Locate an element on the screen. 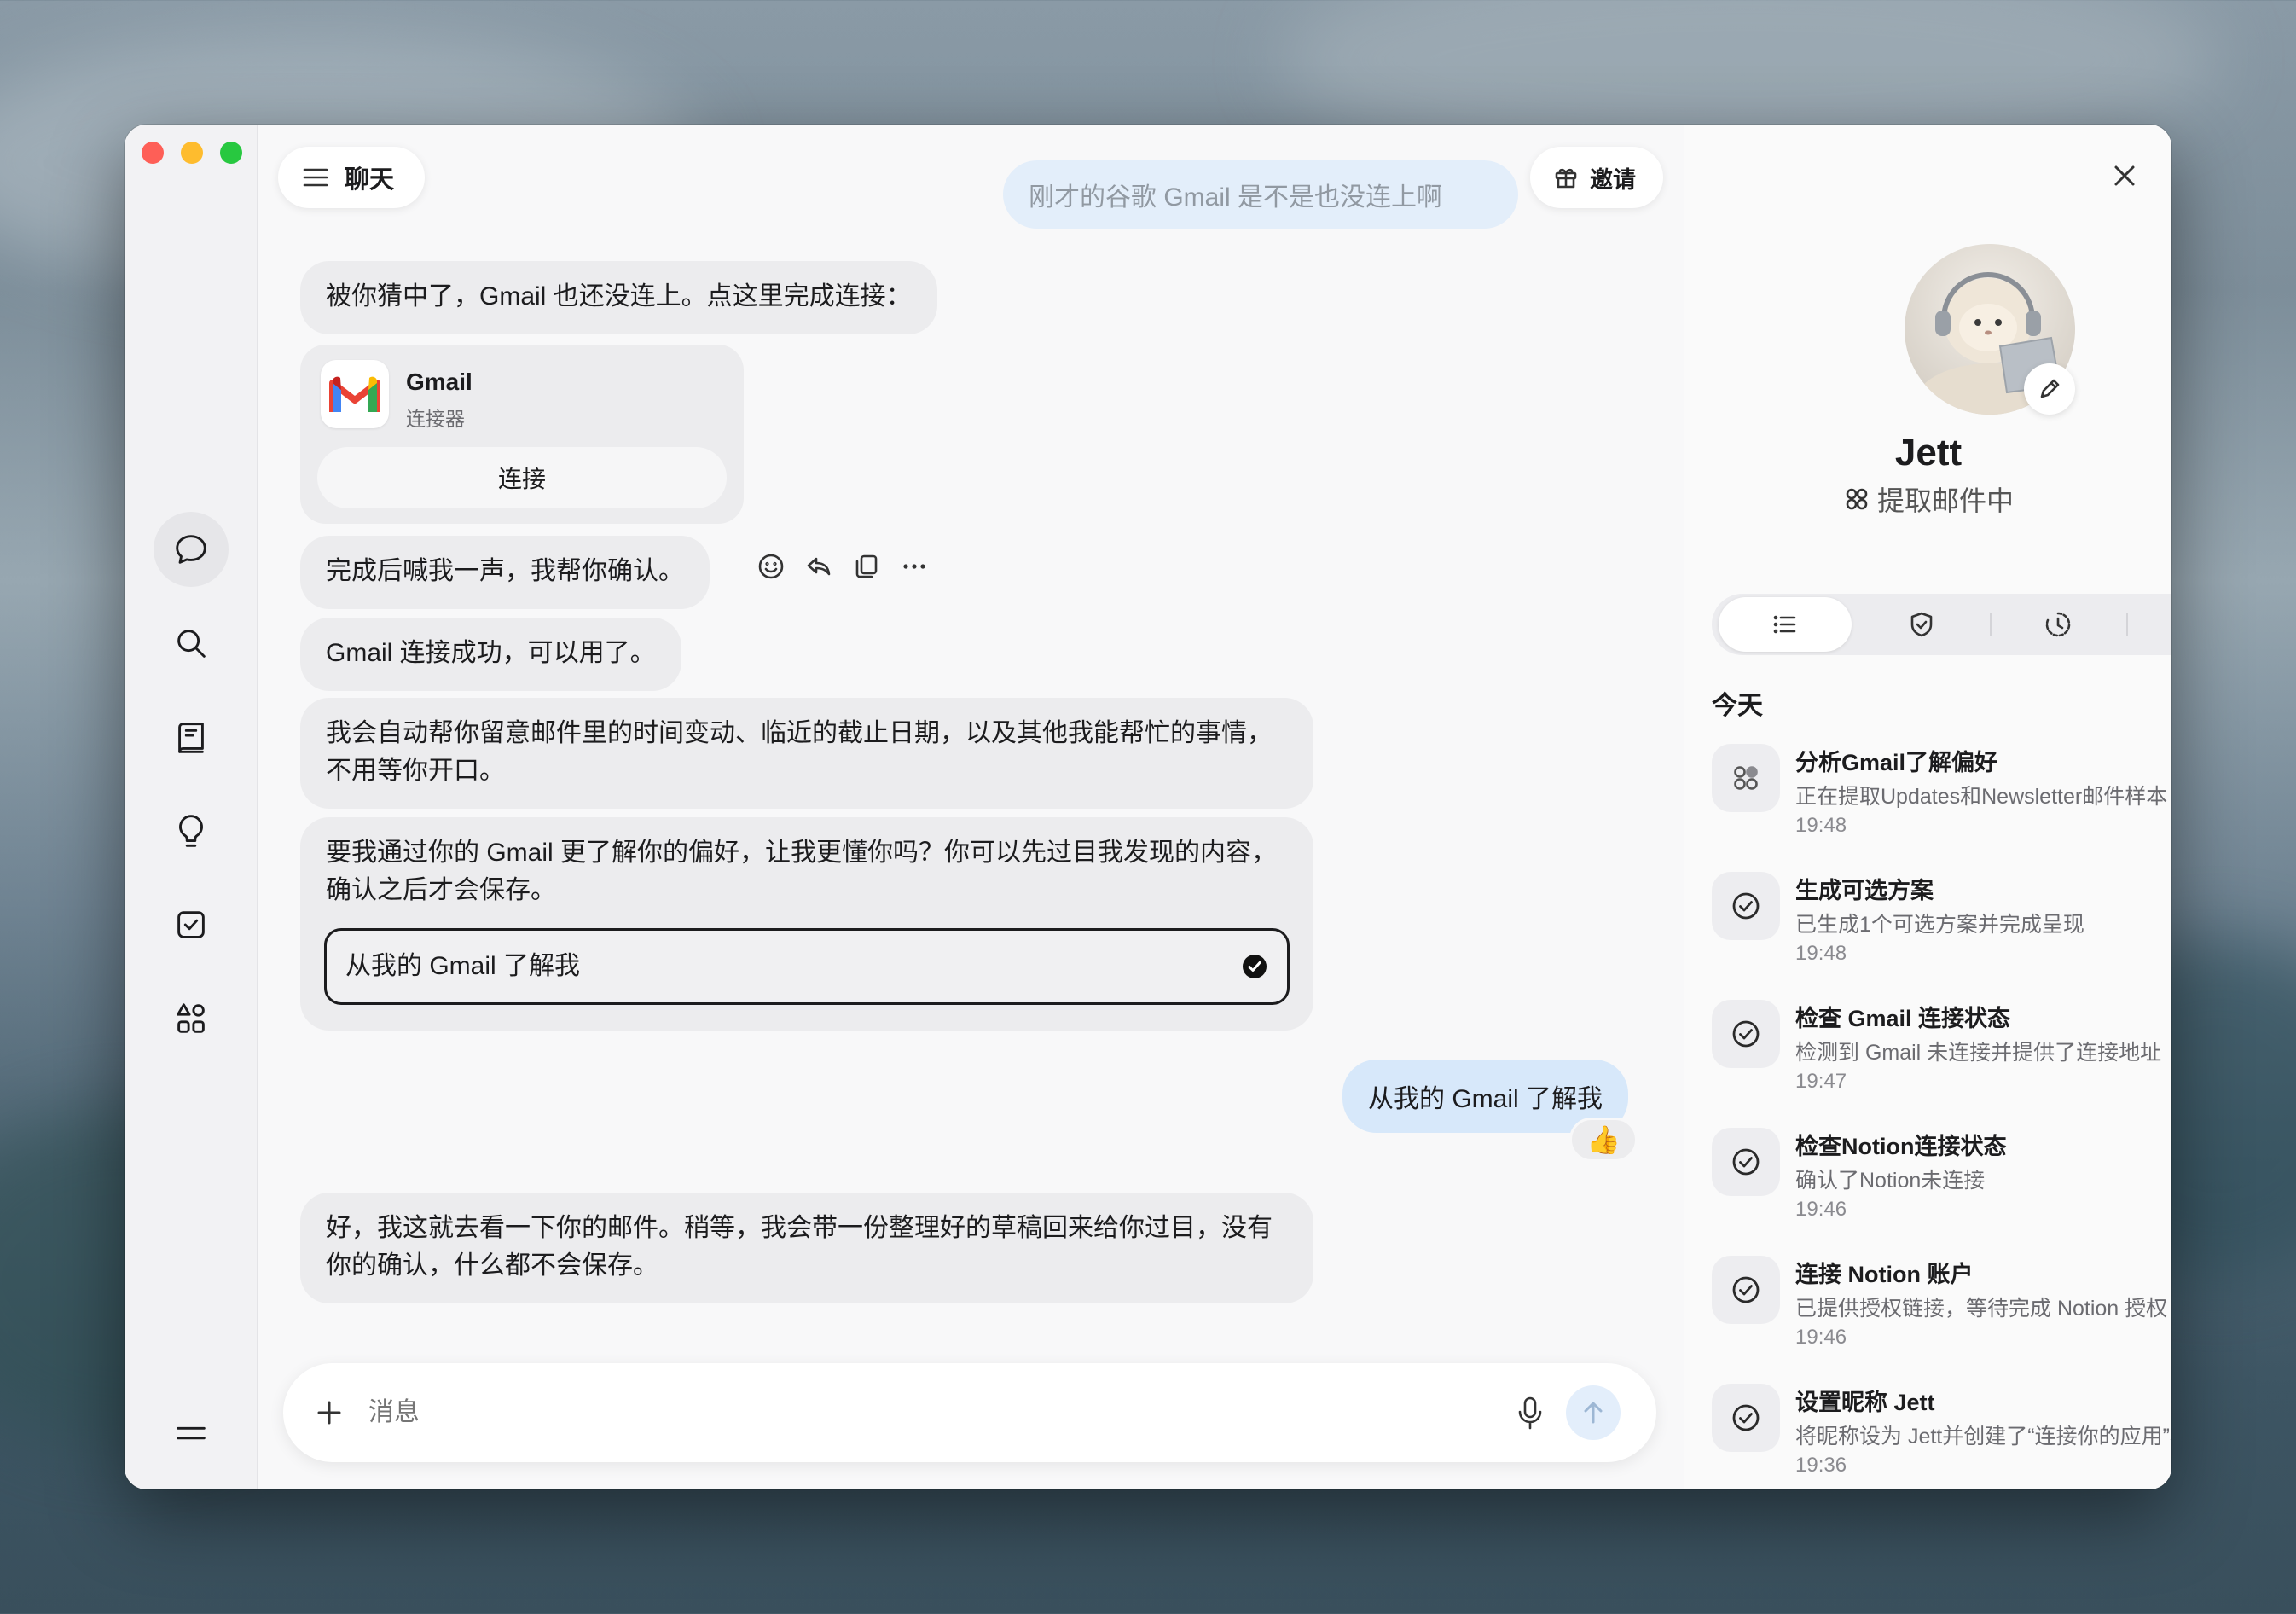 This screenshot has width=2296, height=1614. activity-time: 19:36 is located at coordinates (1821, 1465).